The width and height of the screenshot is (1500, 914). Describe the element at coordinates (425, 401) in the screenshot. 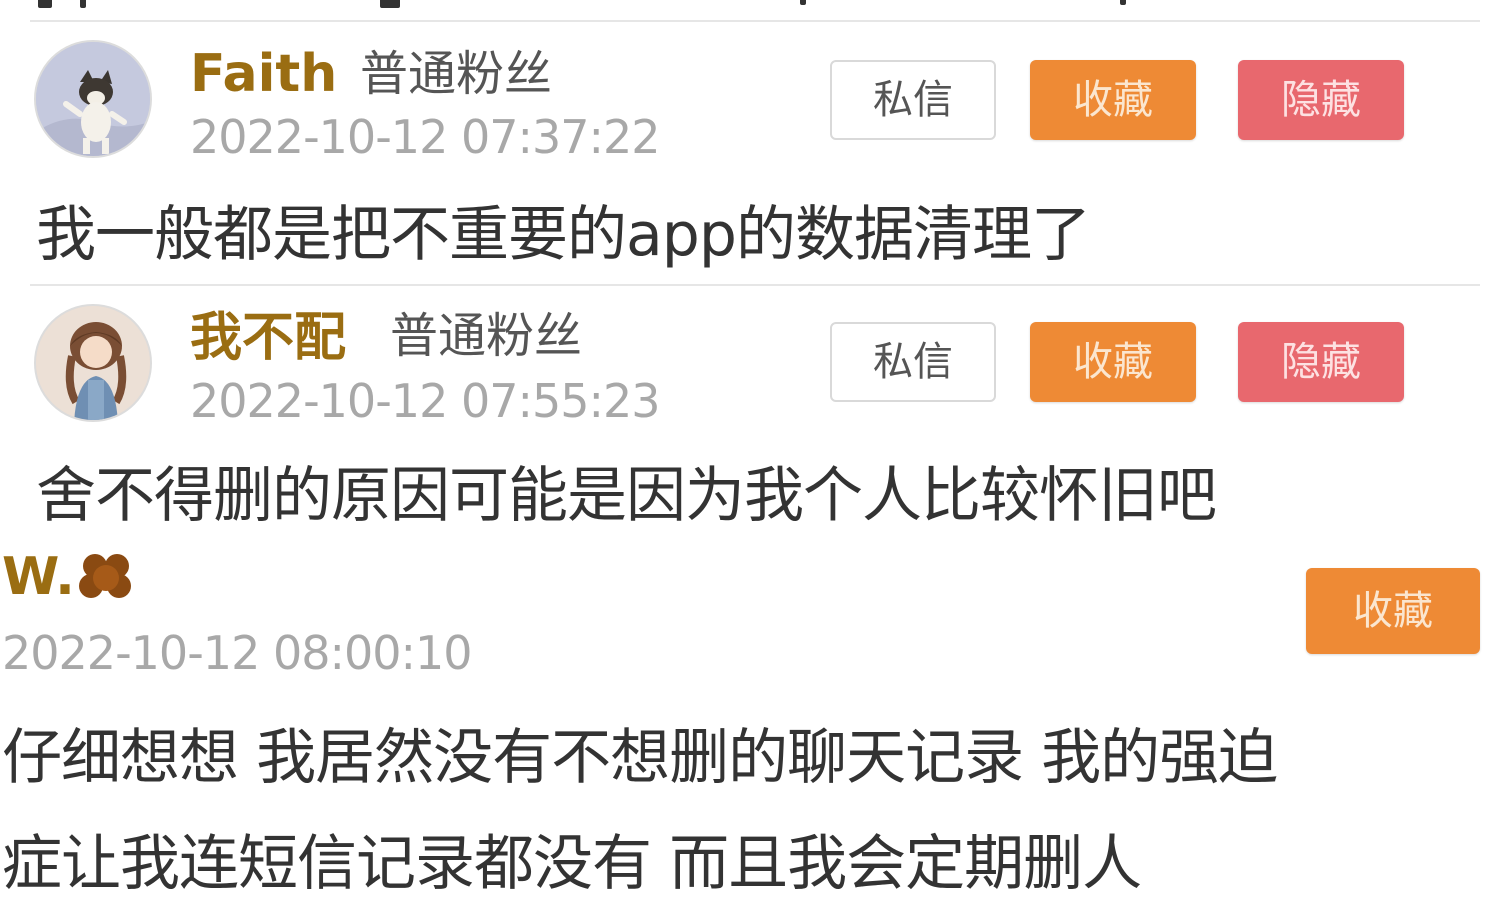

I see `comment-timestamp: 2022-10-12 07:55:23` at that location.